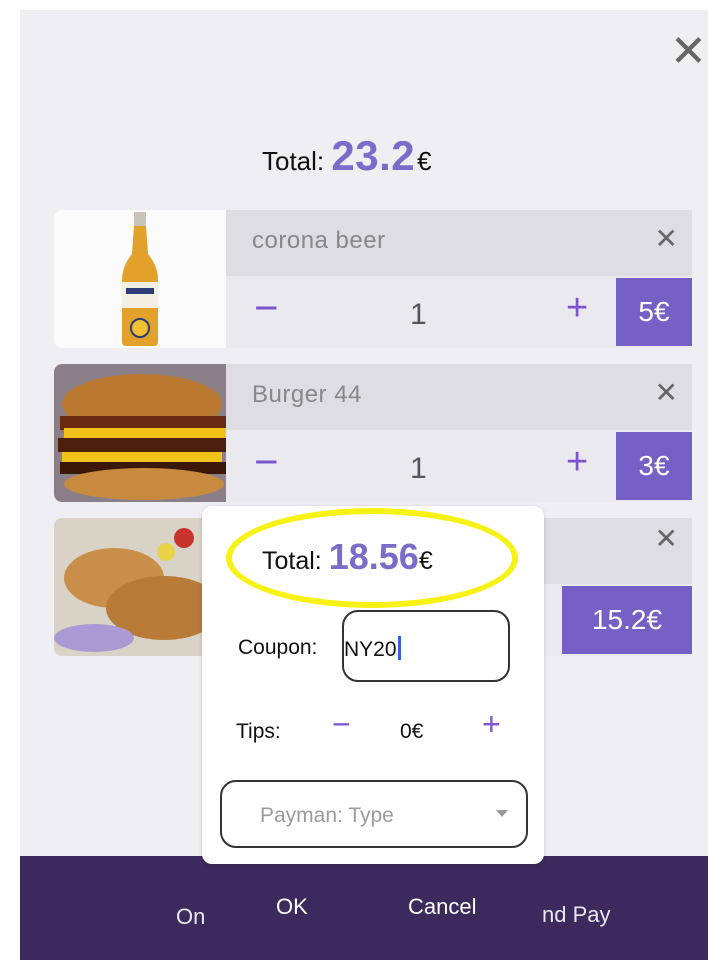 The height and width of the screenshot is (964, 708). Describe the element at coordinates (412, 731) in the screenshot. I see `tips-value: 0€` at that location.